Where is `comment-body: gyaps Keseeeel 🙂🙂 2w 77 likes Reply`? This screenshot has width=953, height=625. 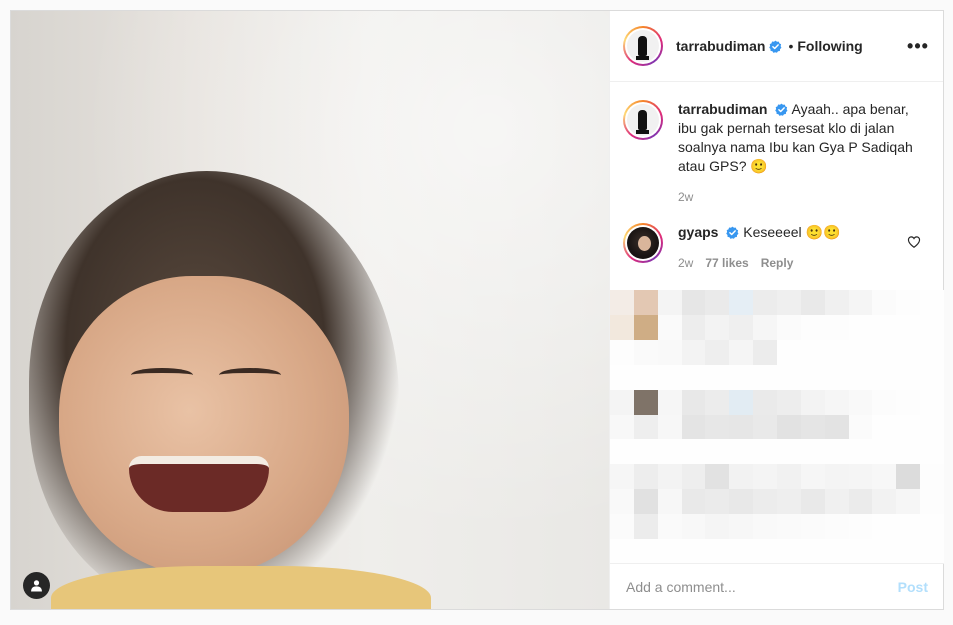 comment-body: gyaps Keseeeel 🙂🙂 2w 77 likes Reply is located at coordinates (759, 248).